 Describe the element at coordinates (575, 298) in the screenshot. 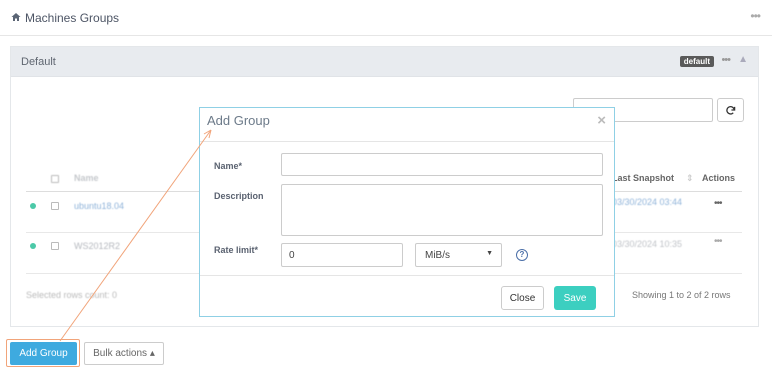

I see `save-button: Save` at that location.